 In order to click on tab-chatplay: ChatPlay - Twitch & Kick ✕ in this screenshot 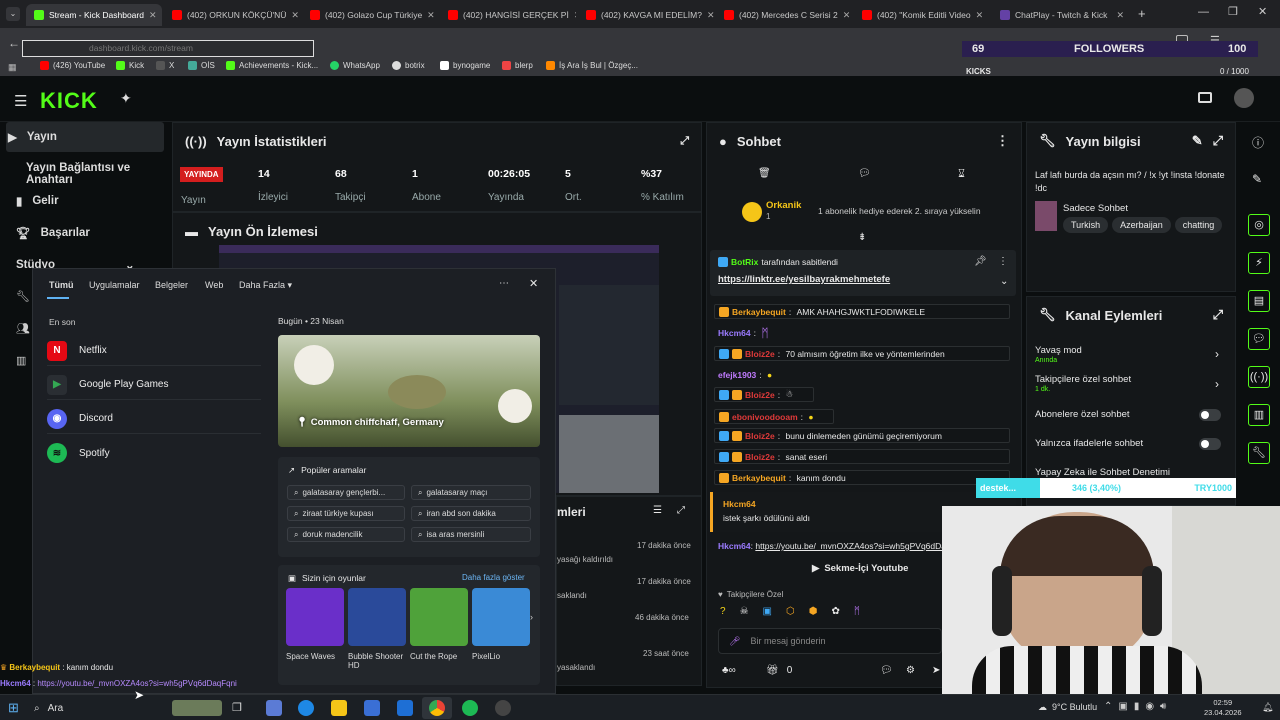, I will do `click(1062, 15)`.